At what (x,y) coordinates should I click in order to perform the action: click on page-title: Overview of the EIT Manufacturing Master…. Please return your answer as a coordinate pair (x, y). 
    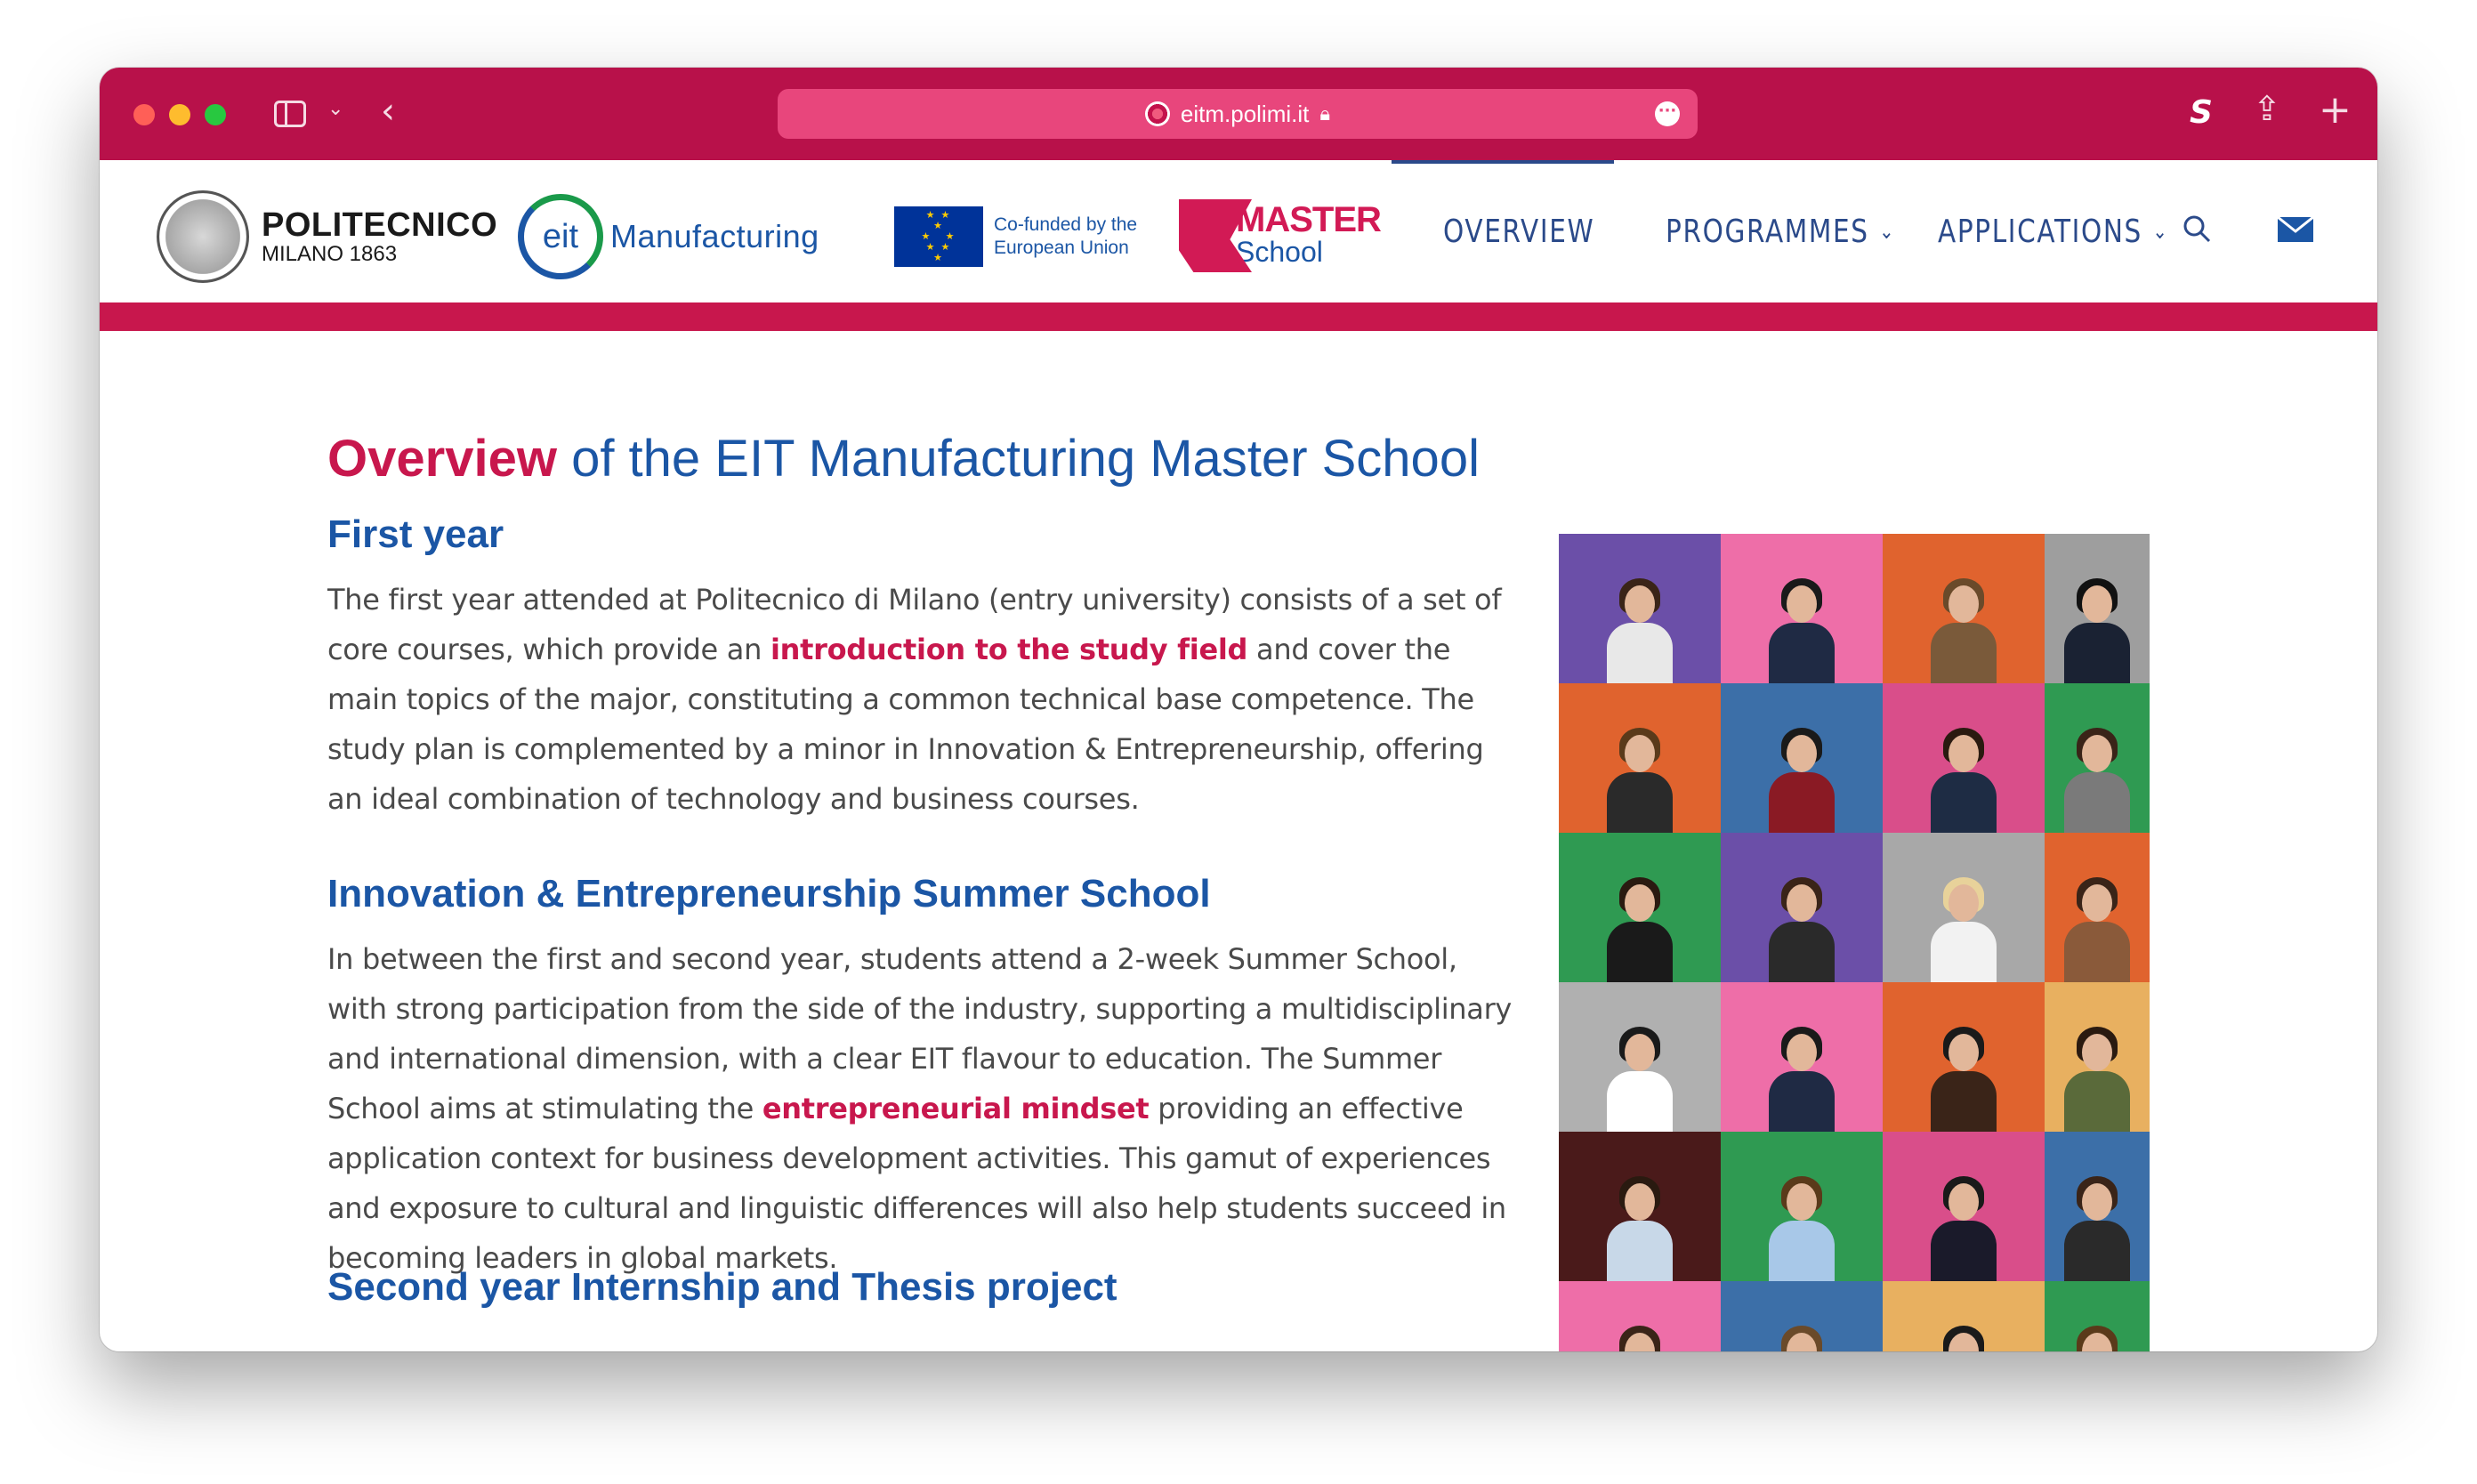
    Looking at the image, I should click on (903, 458).